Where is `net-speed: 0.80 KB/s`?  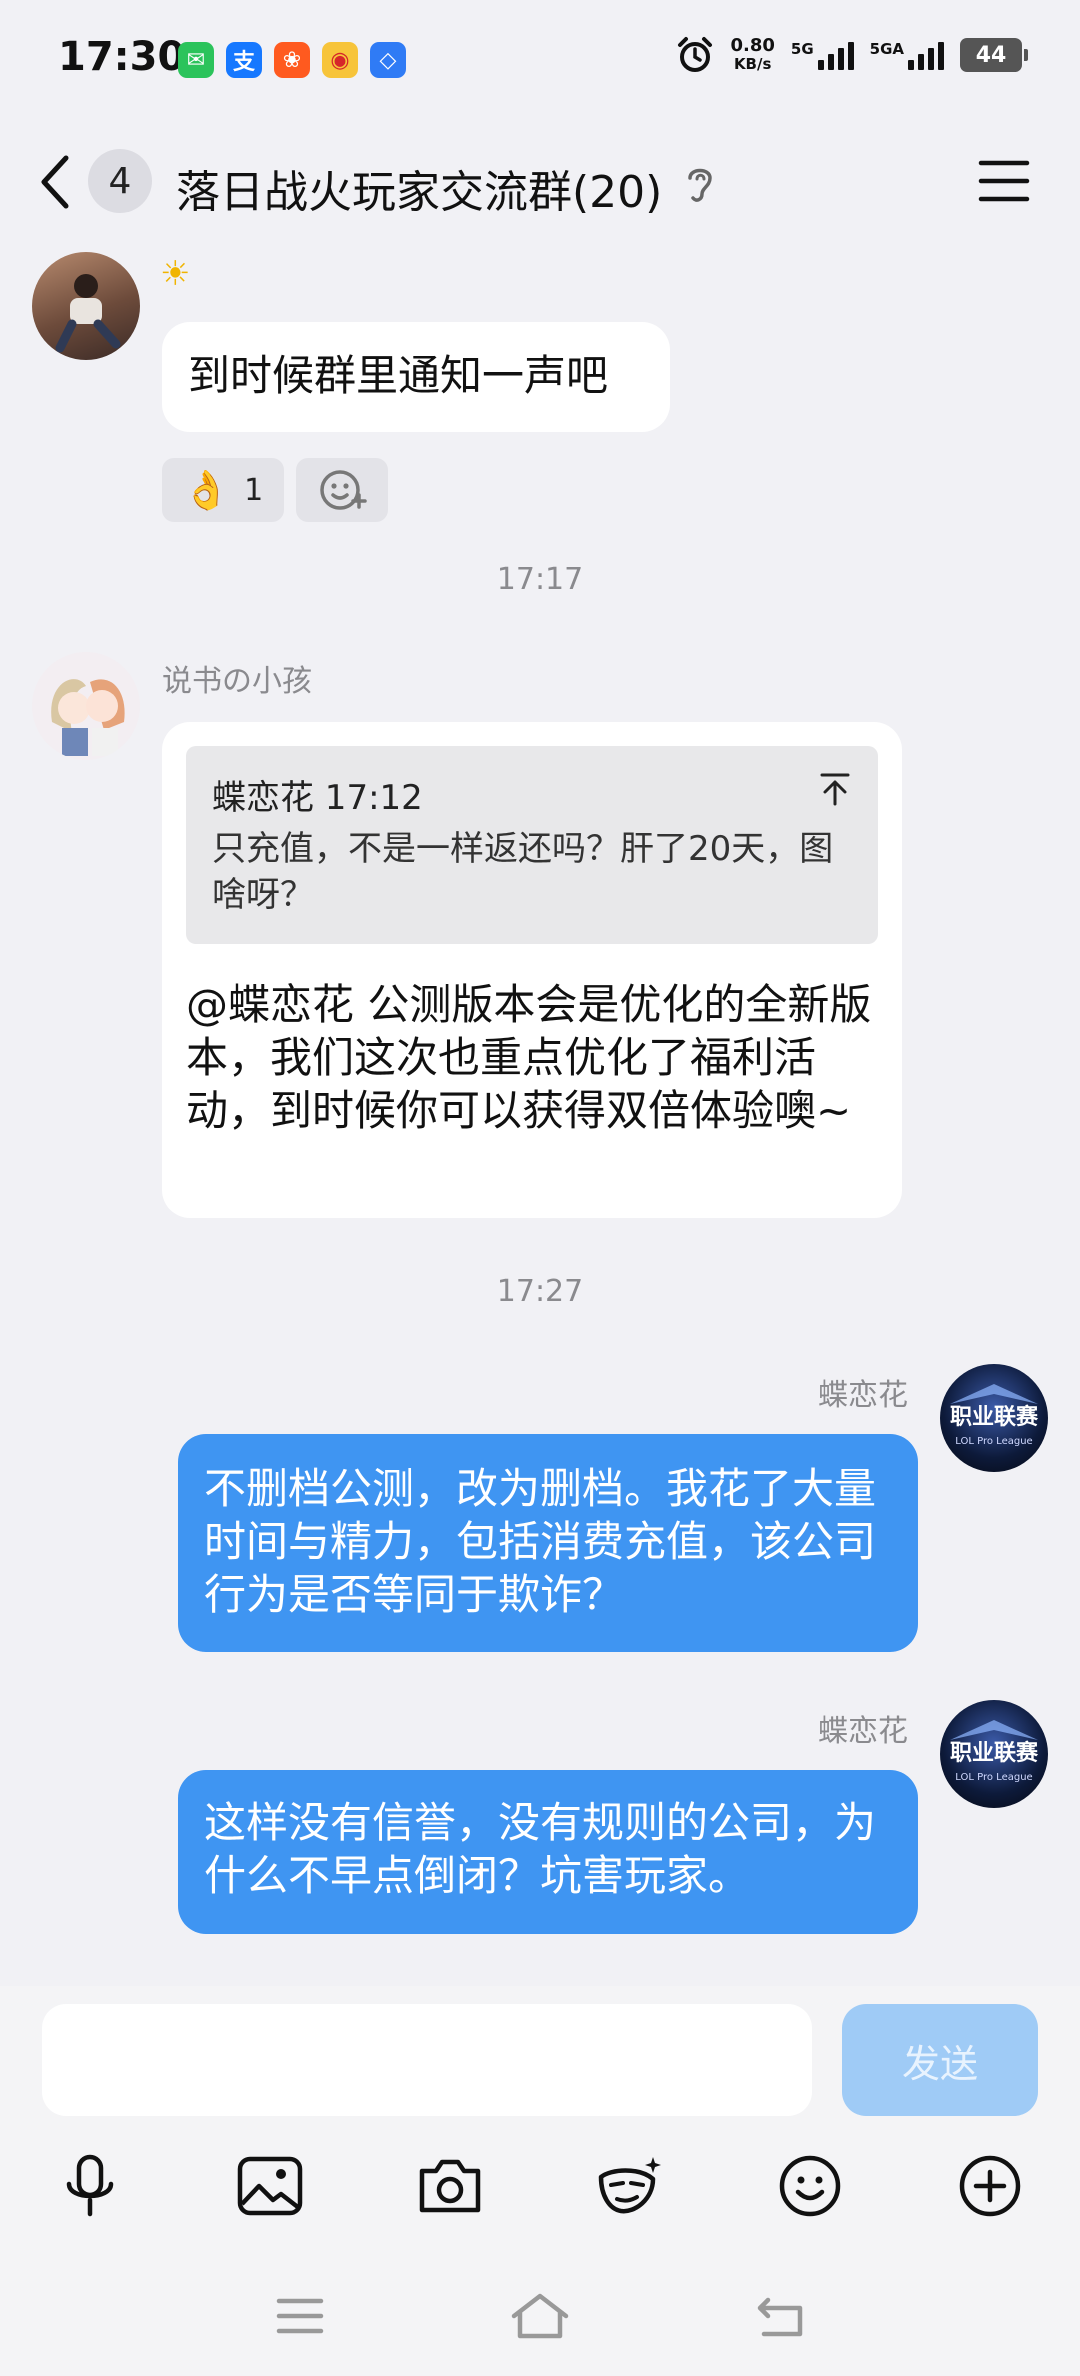 net-speed: 0.80 KB/s is located at coordinates (752, 55).